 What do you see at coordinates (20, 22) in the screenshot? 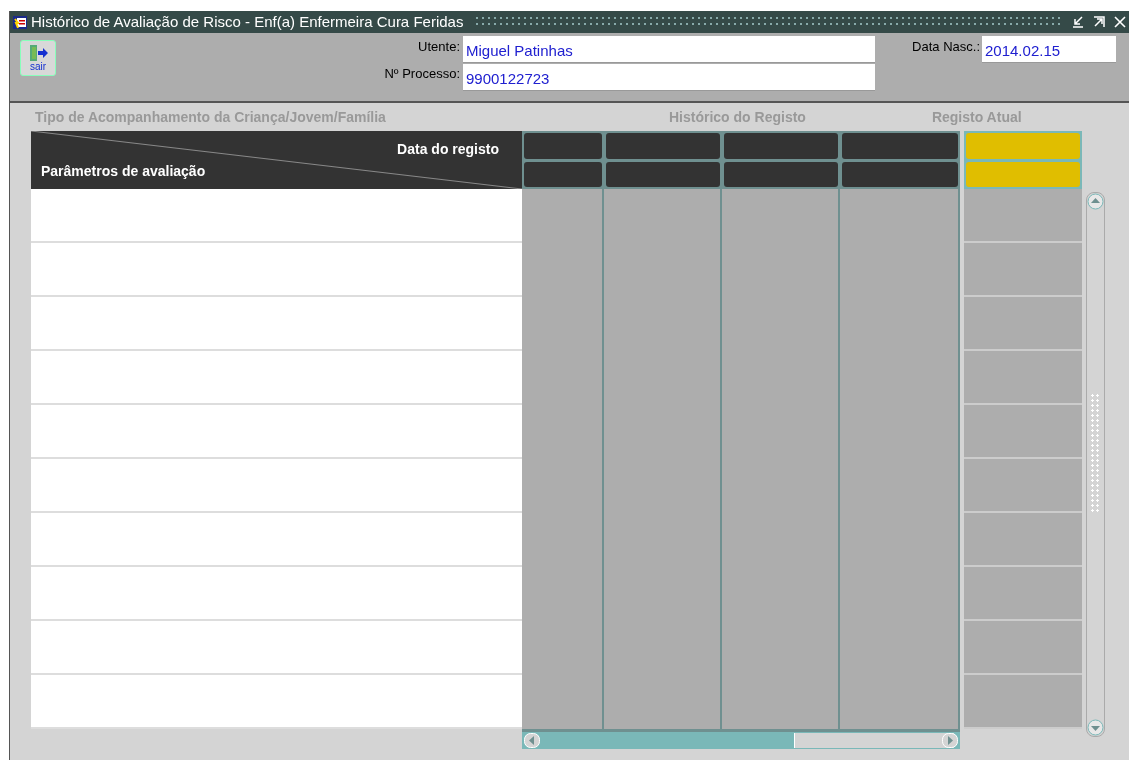
I see `window-icon` at bounding box center [20, 22].